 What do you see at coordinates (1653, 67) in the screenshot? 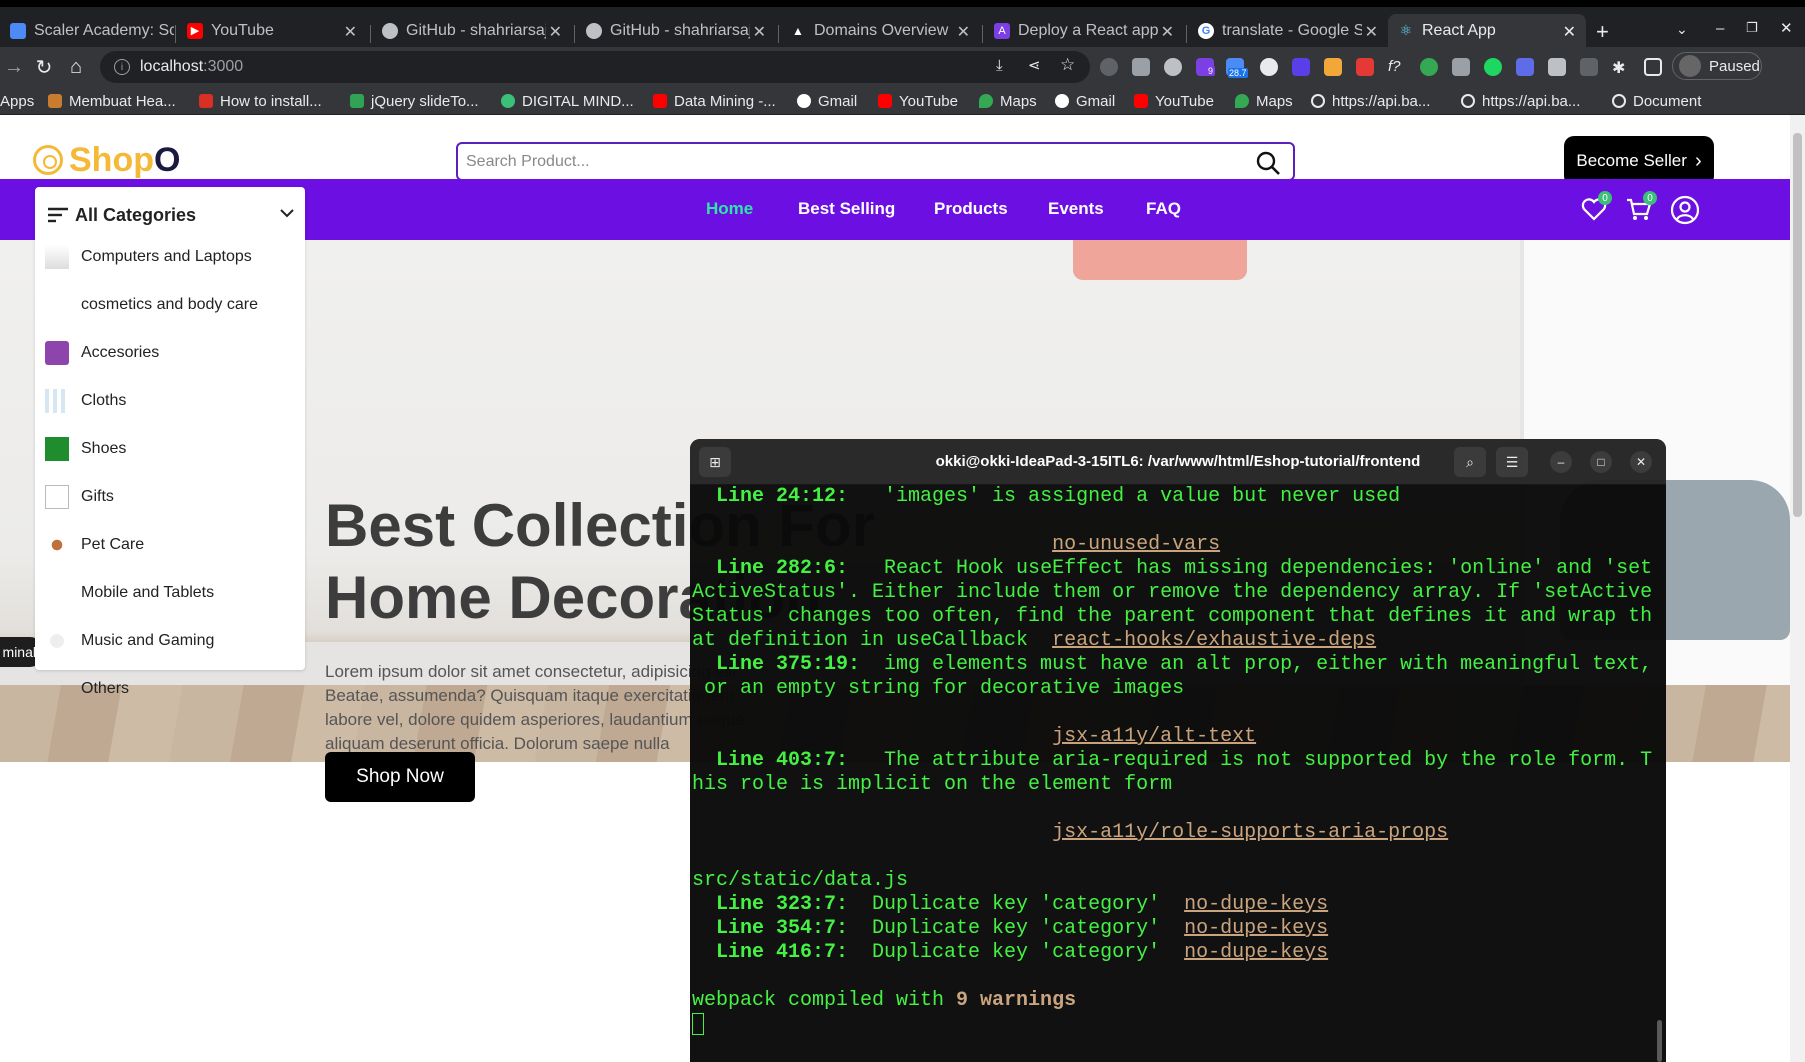
I see `side-panel-icon` at bounding box center [1653, 67].